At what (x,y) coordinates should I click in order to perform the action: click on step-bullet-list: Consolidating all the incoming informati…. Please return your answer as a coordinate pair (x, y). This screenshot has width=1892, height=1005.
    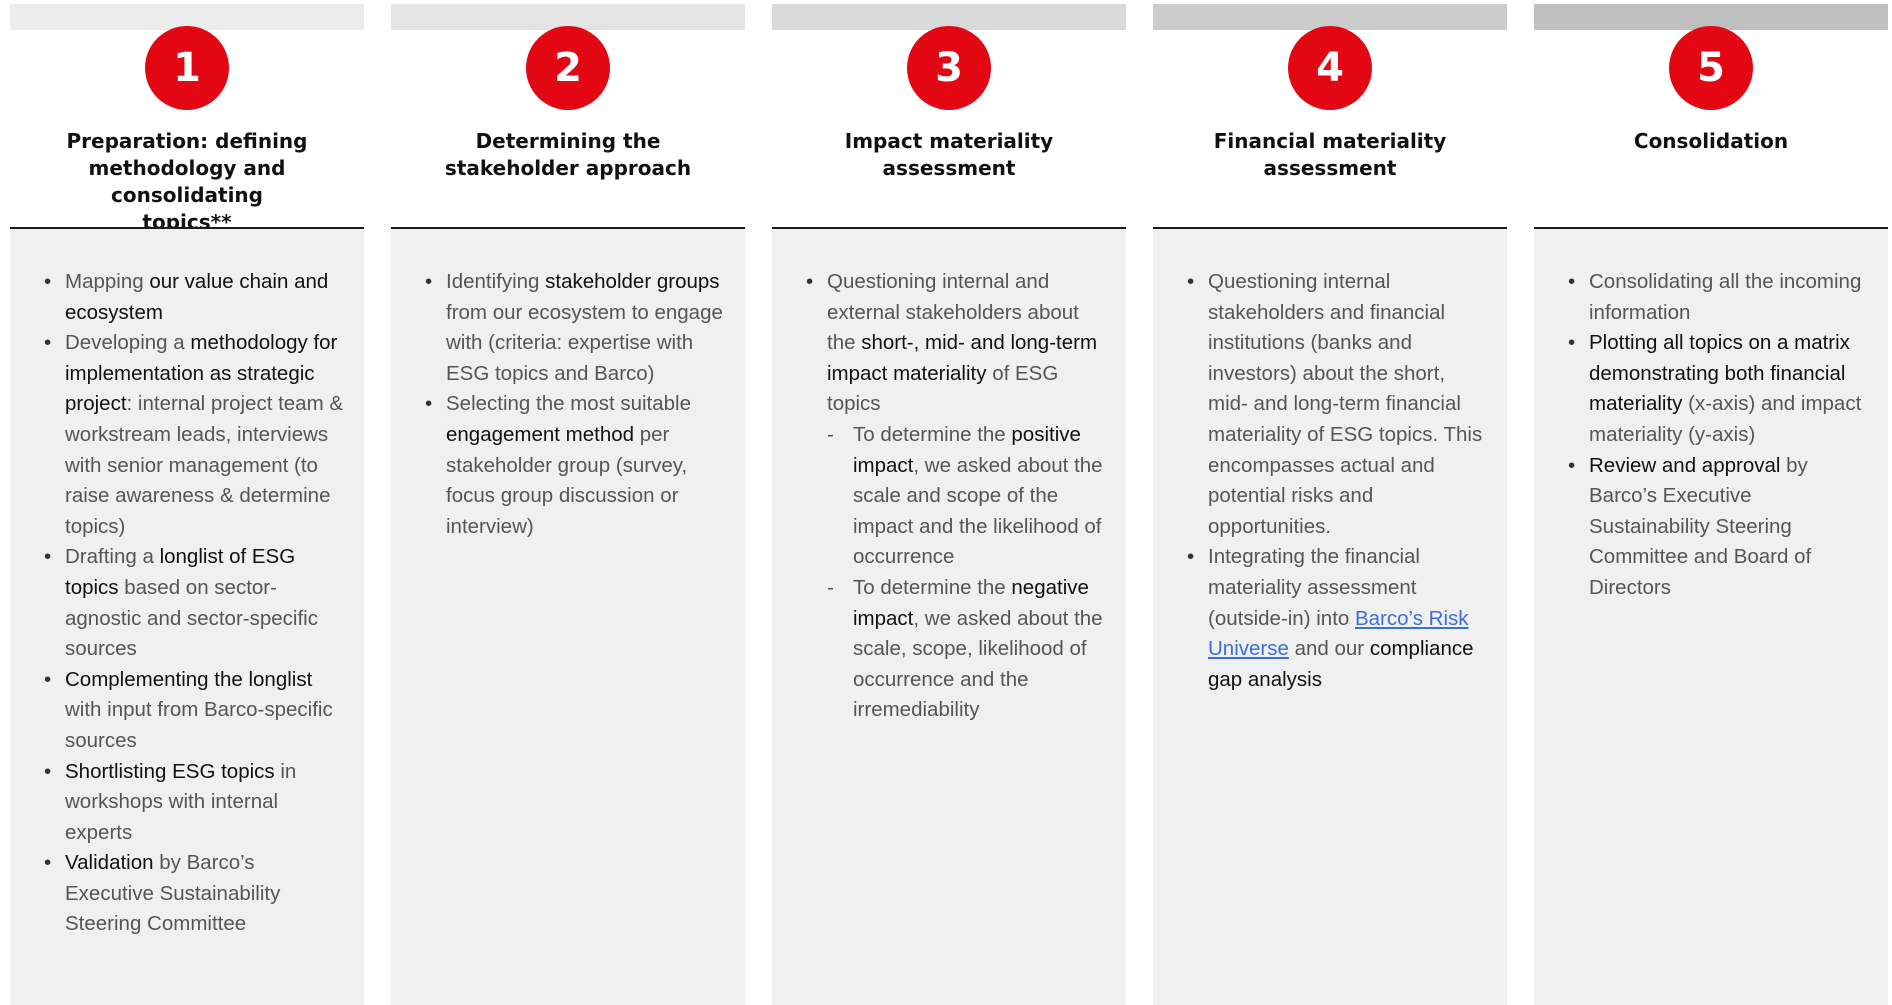
    Looking at the image, I should click on (1711, 416).